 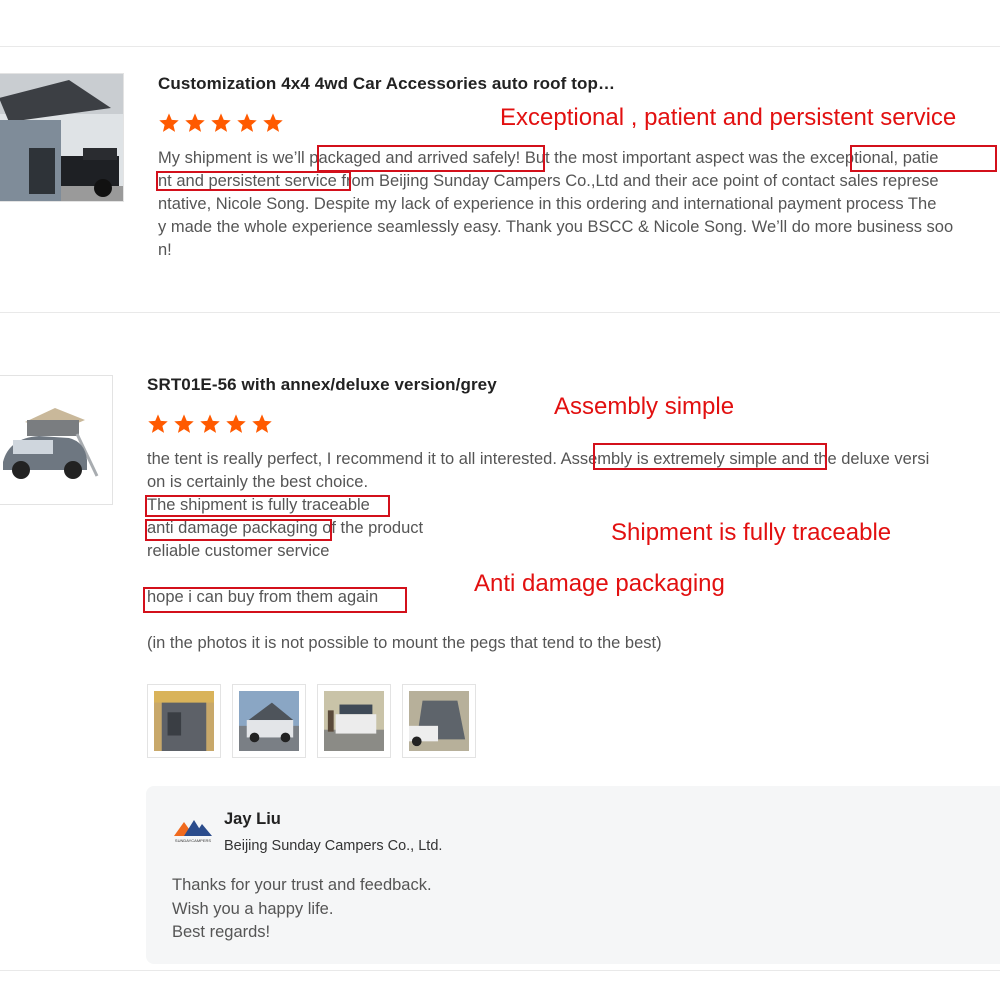 What do you see at coordinates (322, 385) in the screenshot?
I see `product-title: SRT01E-56 with annex/deluxe version/grey` at bounding box center [322, 385].